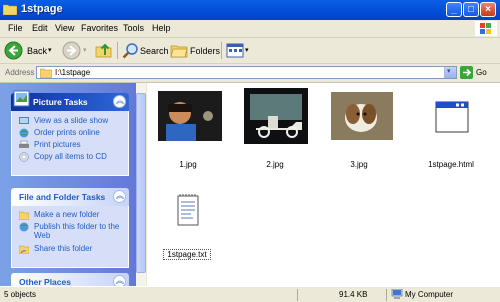  What do you see at coordinates (359, 164) in the screenshot?
I see `file-name: 3.jpg` at bounding box center [359, 164].